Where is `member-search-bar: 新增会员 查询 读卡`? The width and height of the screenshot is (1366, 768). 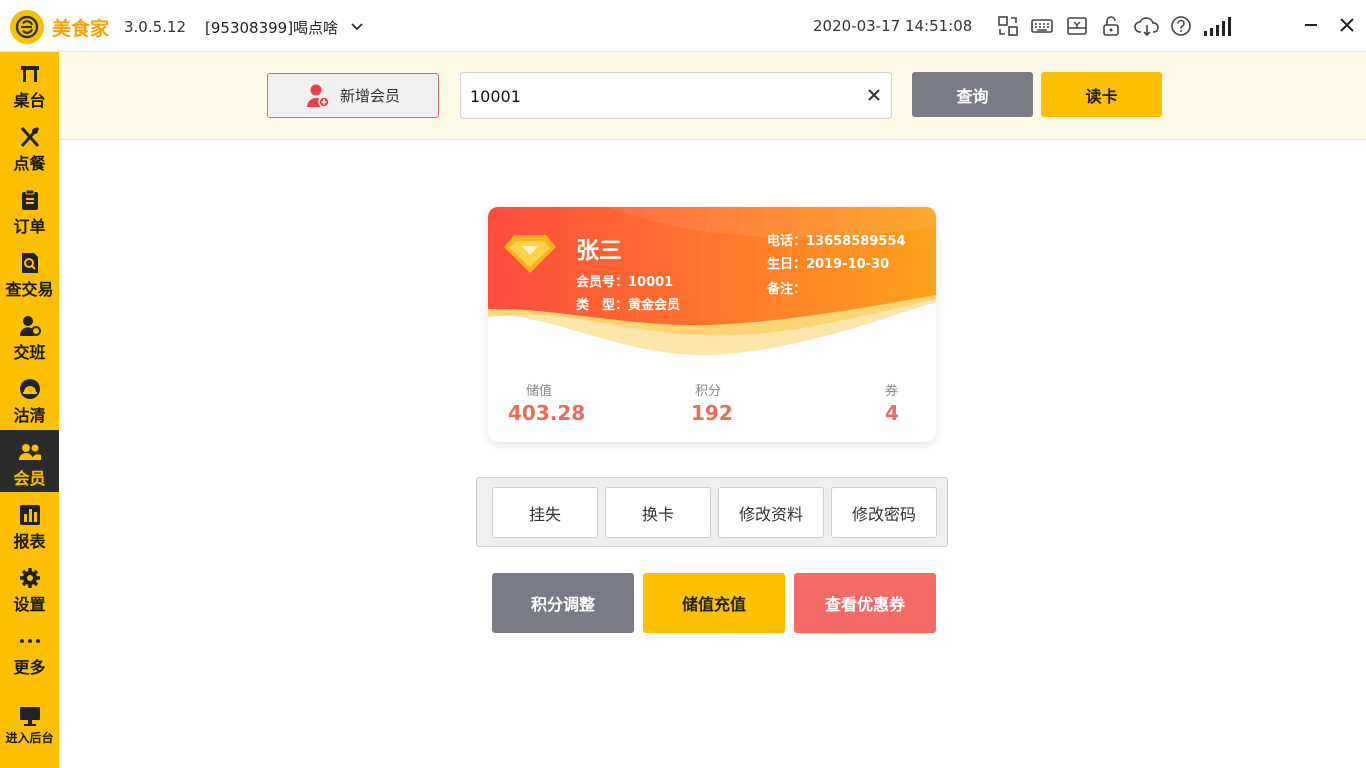
member-search-bar: 新增会员 查询 读卡 is located at coordinates (712, 96).